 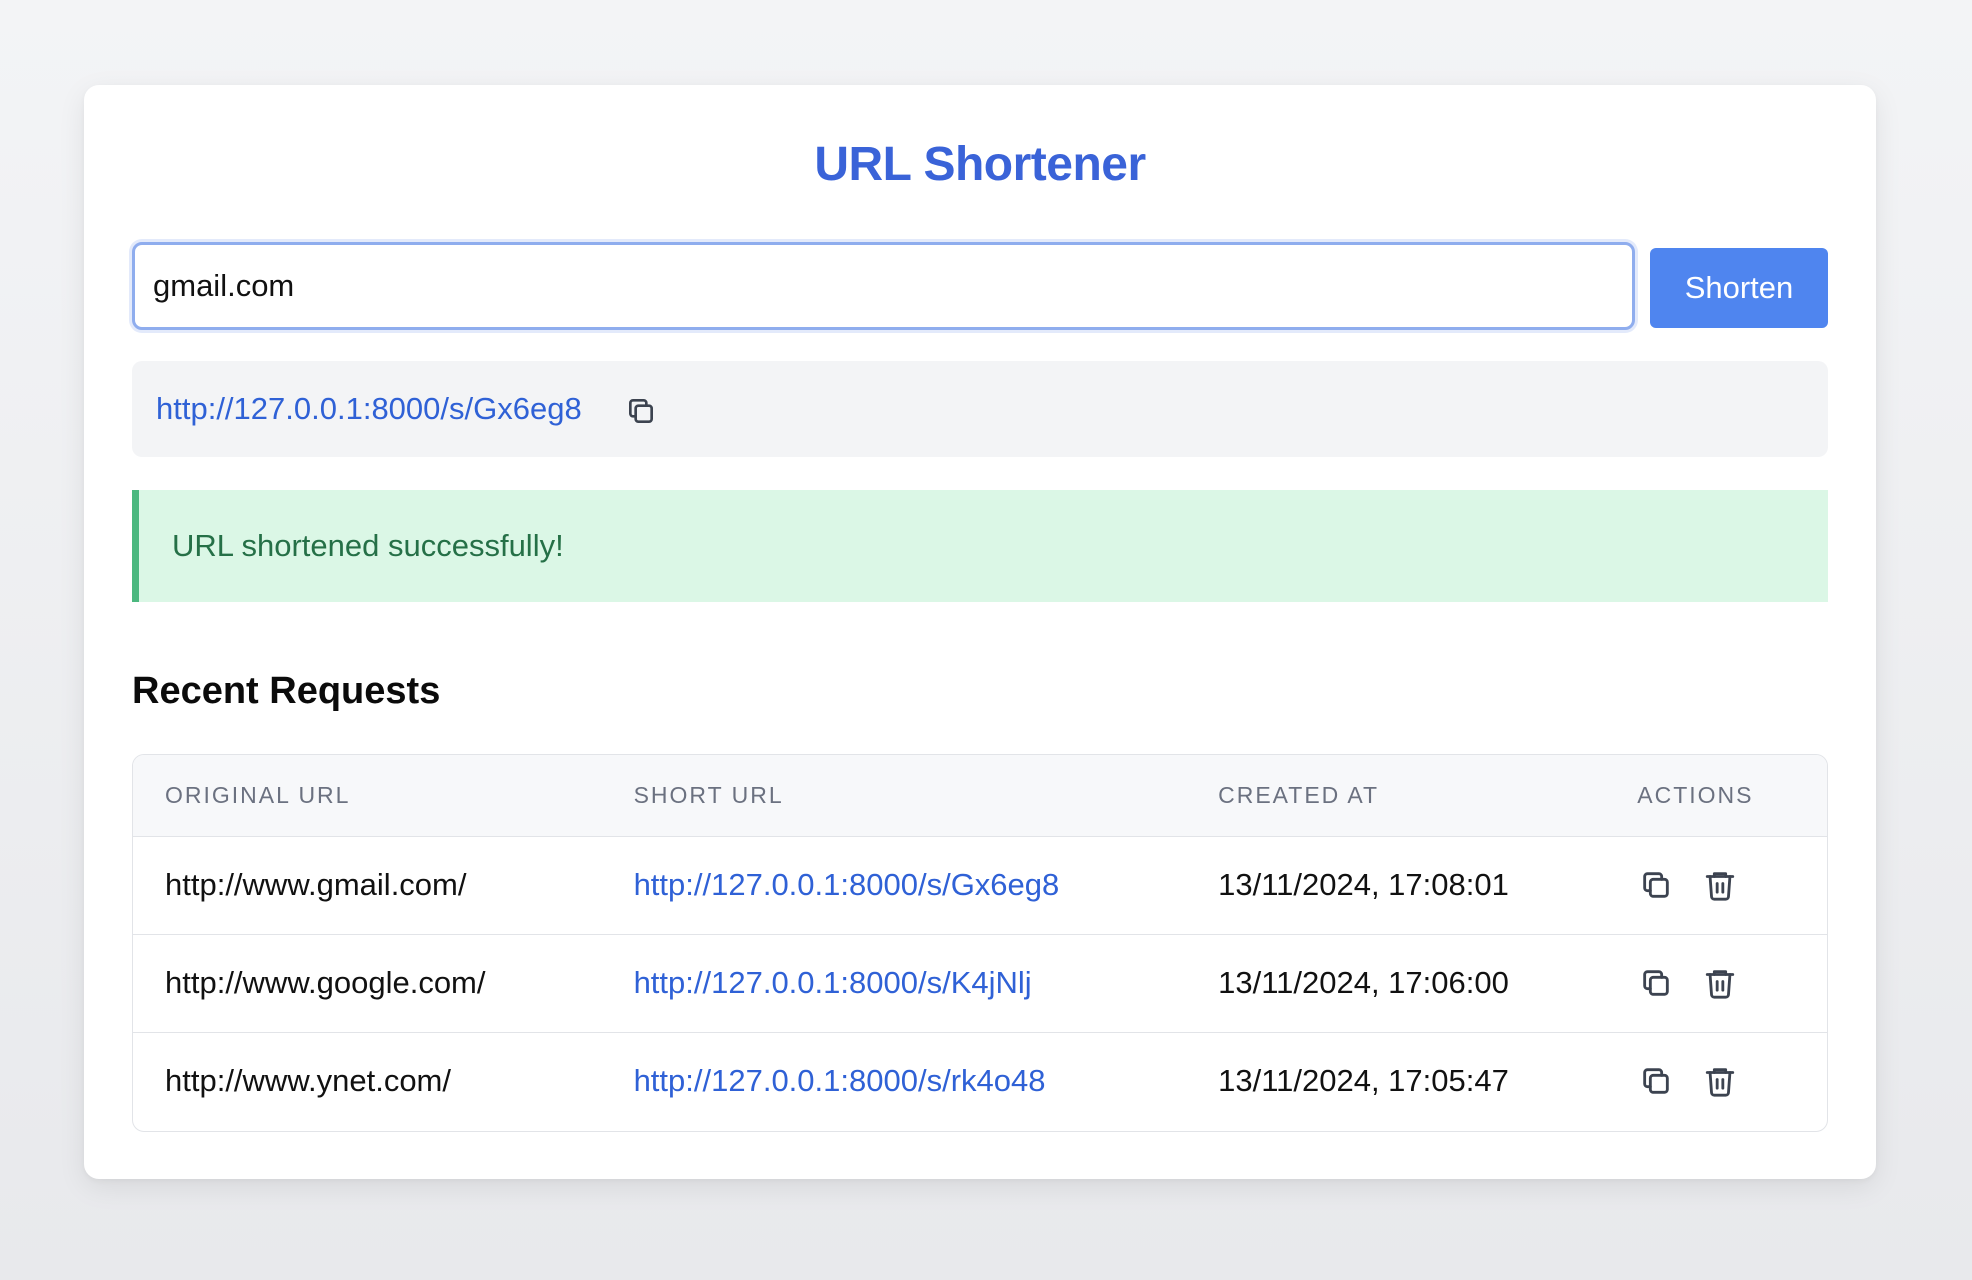 What do you see at coordinates (1739, 288) in the screenshot?
I see `shorten-button: Shorten` at bounding box center [1739, 288].